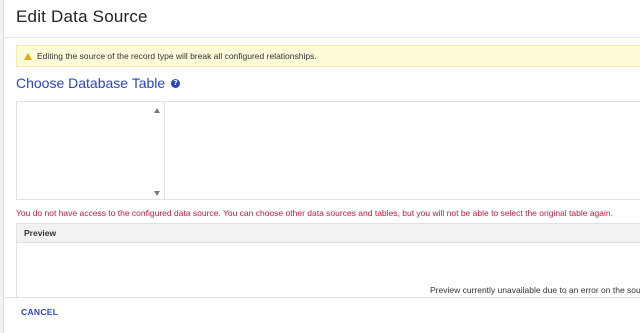  What do you see at coordinates (157, 193) in the screenshot?
I see `scroll-down-arrow-icon` at bounding box center [157, 193].